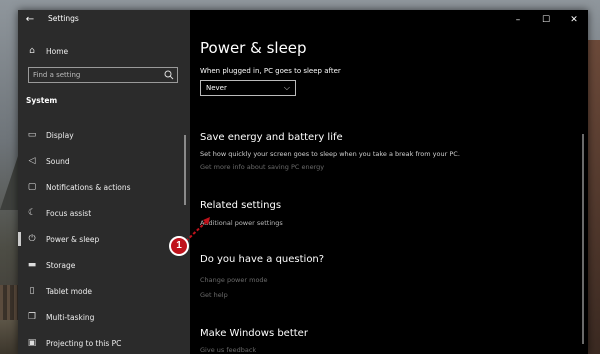 This screenshot has width=600, height=354. Describe the element at coordinates (214, 295) in the screenshot. I see `get-help-link: Get help` at that location.